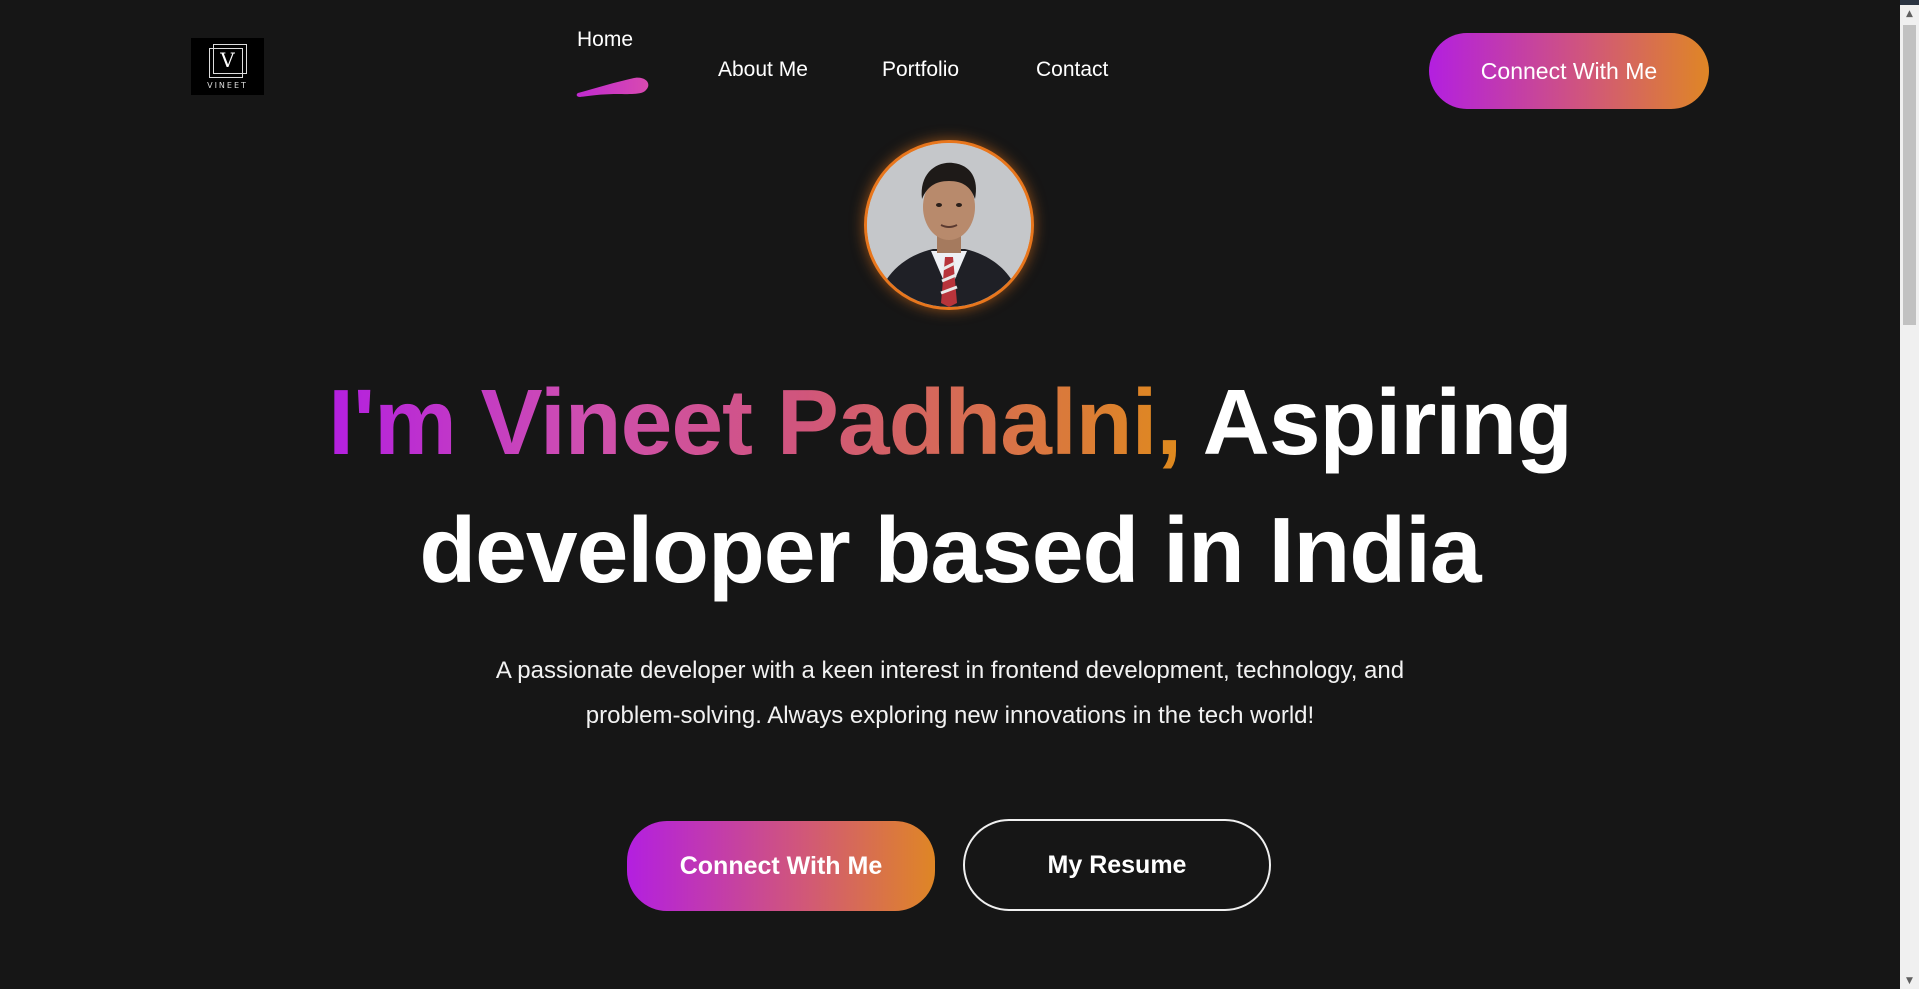 The height and width of the screenshot is (989, 1919). What do you see at coordinates (1909, 13) in the screenshot?
I see `scroll-up-arrow-icon: ▲` at bounding box center [1909, 13].